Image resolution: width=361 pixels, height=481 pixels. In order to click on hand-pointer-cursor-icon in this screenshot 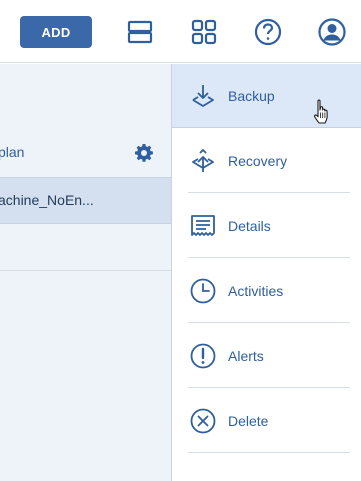, I will do `click(322, 112)`.